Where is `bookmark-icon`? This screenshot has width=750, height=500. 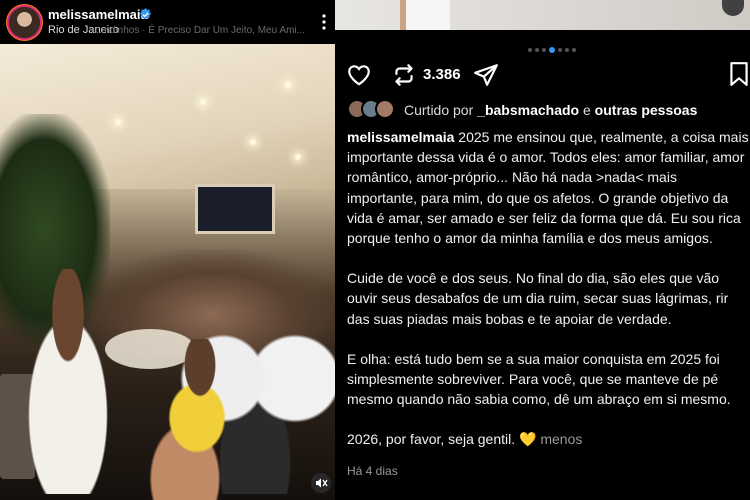
bookmark-icon is located at coordinates (738, 74).